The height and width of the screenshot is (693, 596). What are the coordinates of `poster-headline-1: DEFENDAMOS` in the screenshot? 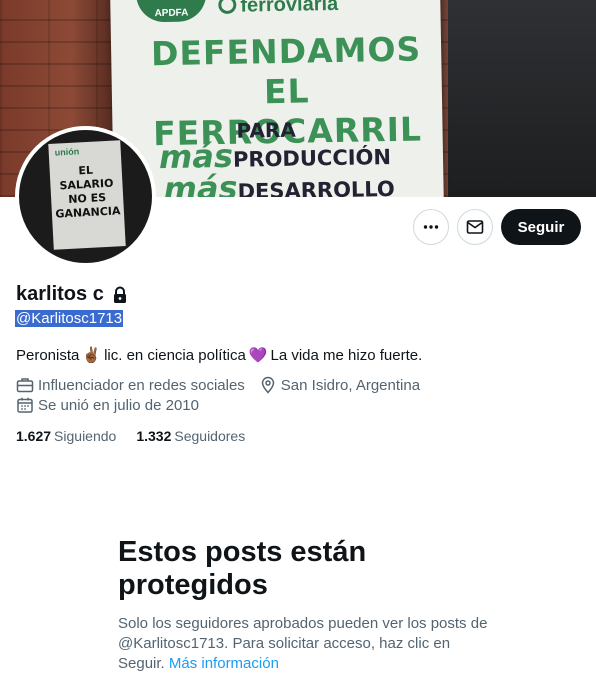 It's located at (286, 51).